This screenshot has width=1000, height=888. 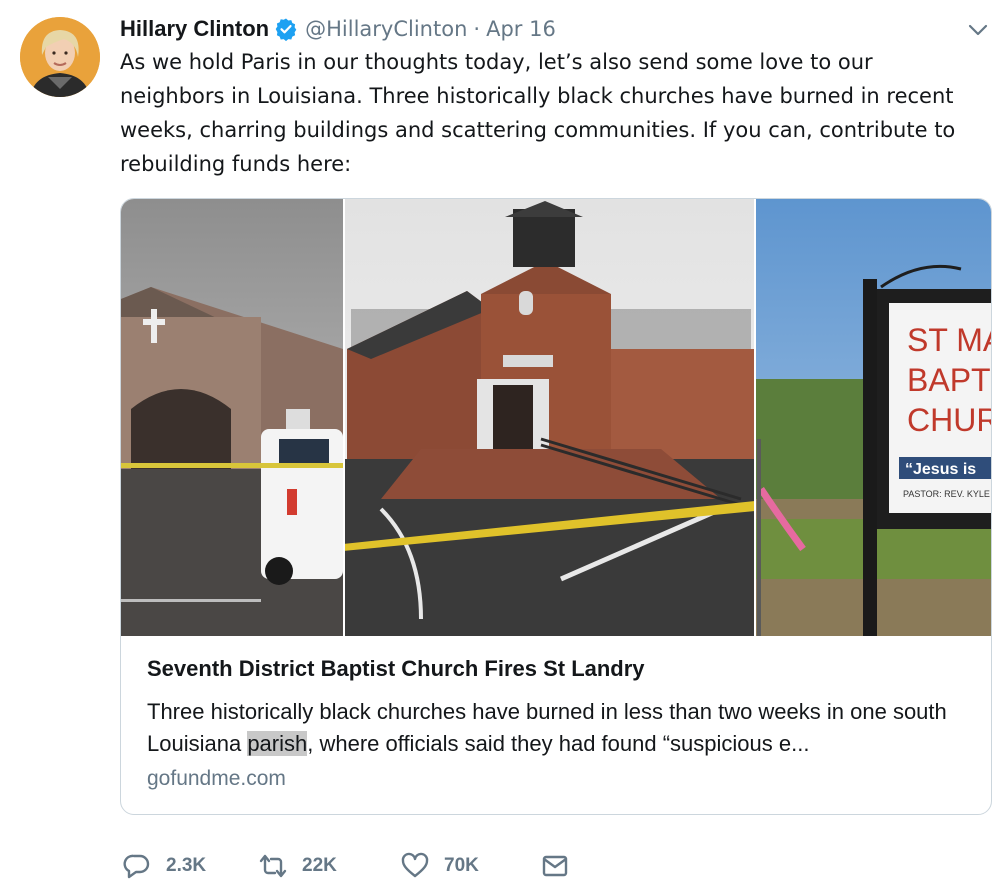 I want to click on chevron-down-icon, so click(x=978, y=30).